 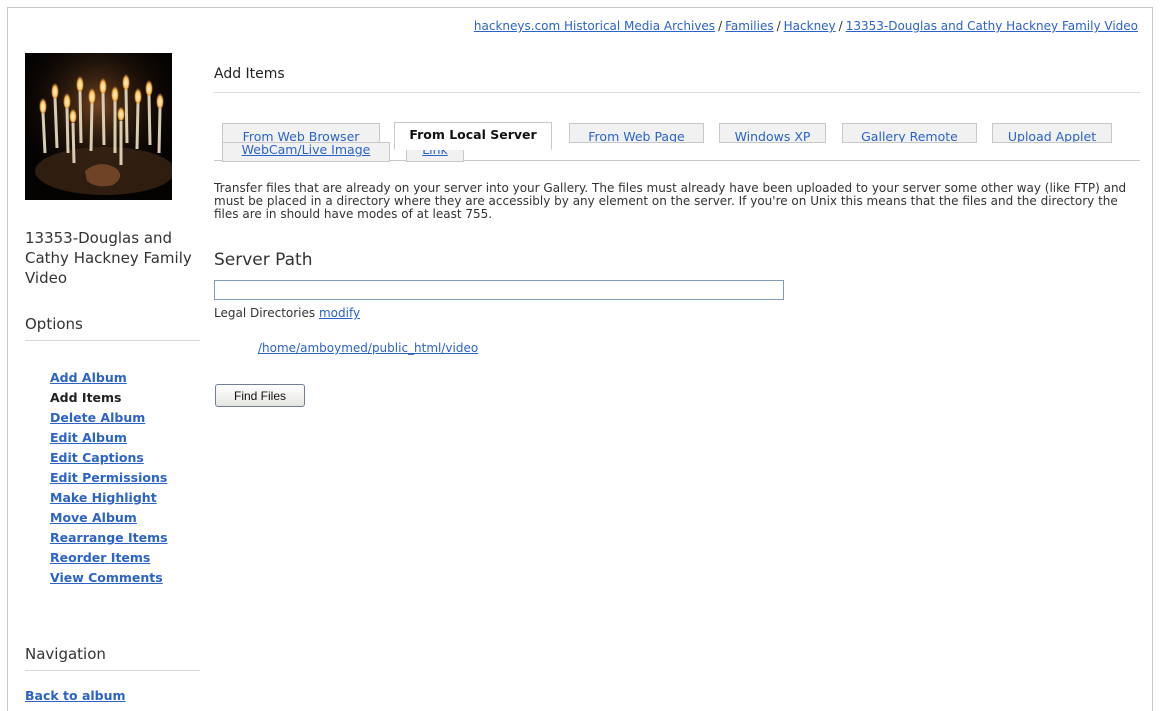 What do you see at coordinates (339, 313) in the screenshot?
I see `modify-link: modify` at bounding box center [339, 313].